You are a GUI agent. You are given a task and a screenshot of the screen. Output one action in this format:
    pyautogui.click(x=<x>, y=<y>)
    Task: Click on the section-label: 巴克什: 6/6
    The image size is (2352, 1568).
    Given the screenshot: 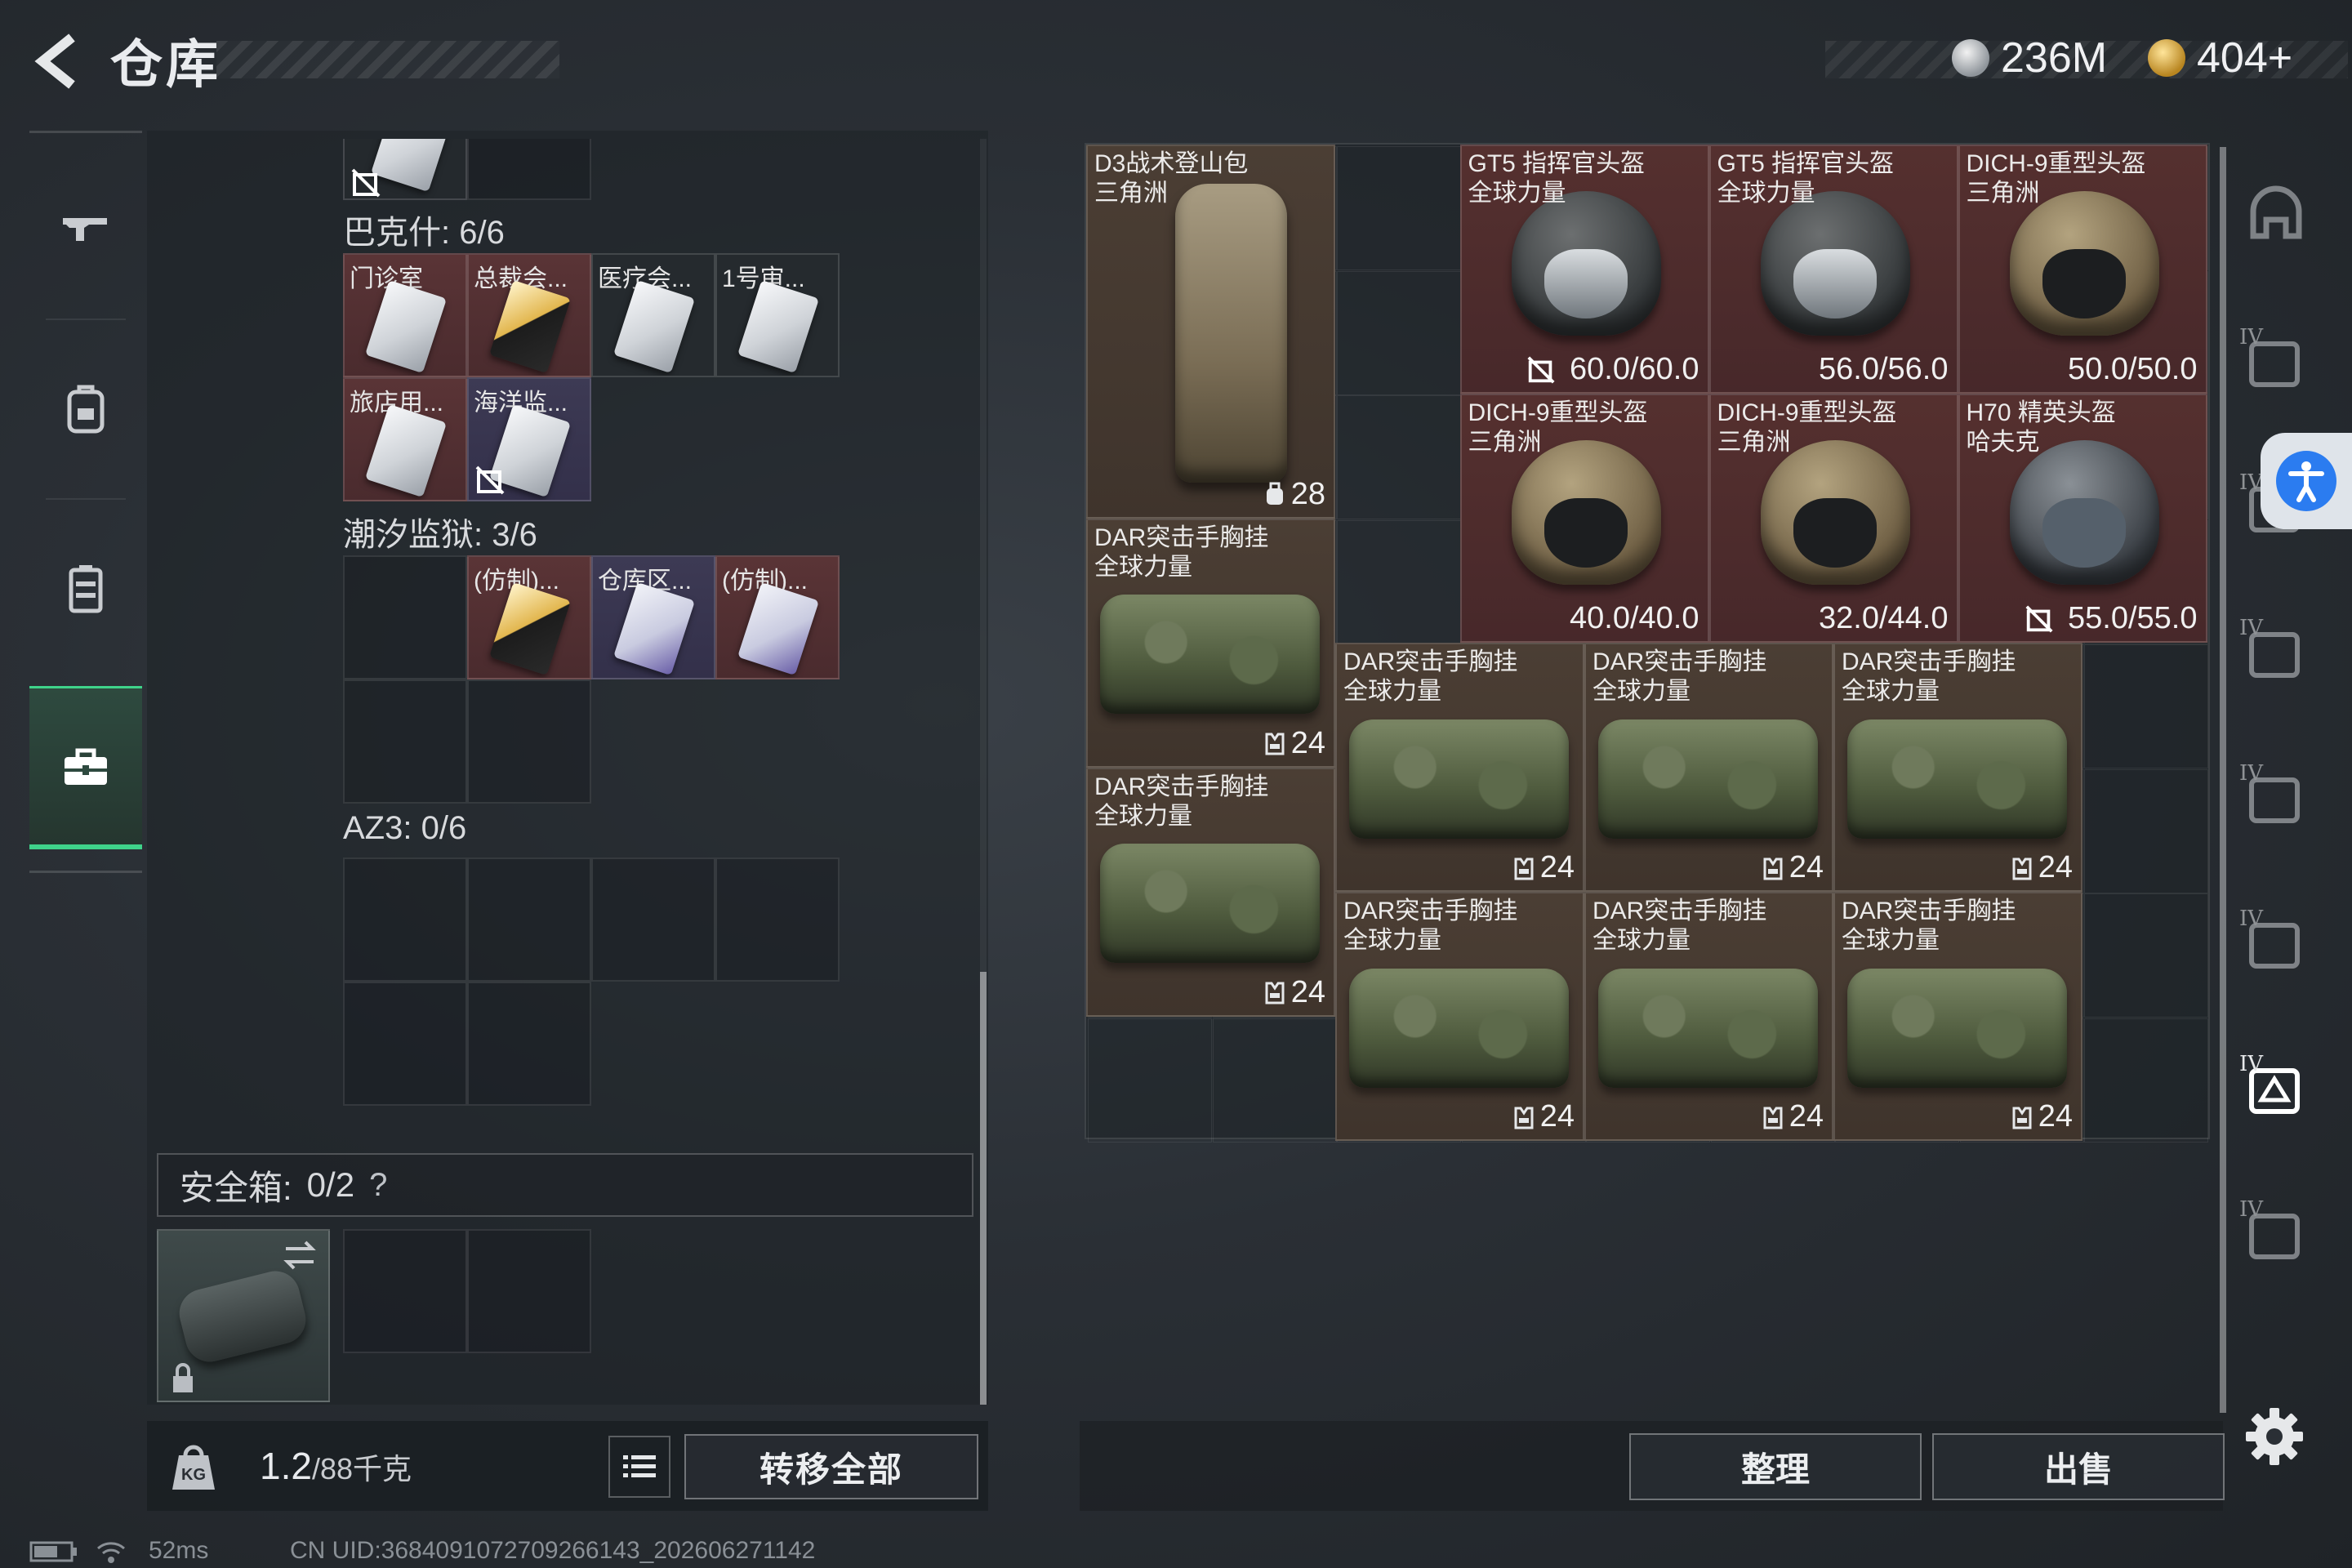 What is the action you would take?
    pyautogui.click(x=424, y=233)
    